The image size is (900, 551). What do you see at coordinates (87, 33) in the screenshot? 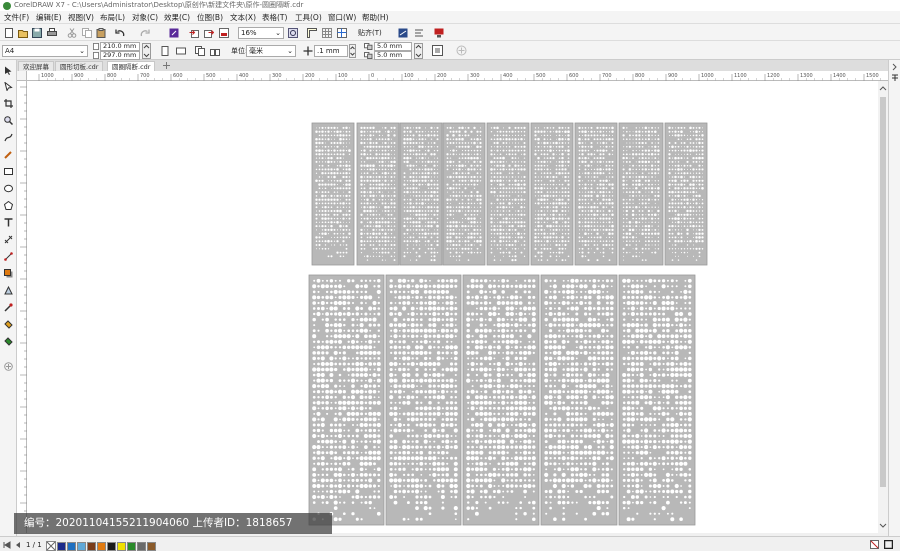
I see `copy-icon` at bounding box center [87, 33].